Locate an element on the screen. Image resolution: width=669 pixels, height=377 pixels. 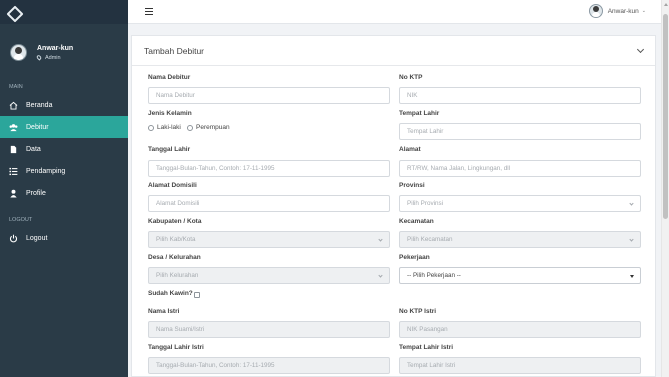
no-ktp-istri-input: NIK Pasangan is located at coordinates (520, 329).